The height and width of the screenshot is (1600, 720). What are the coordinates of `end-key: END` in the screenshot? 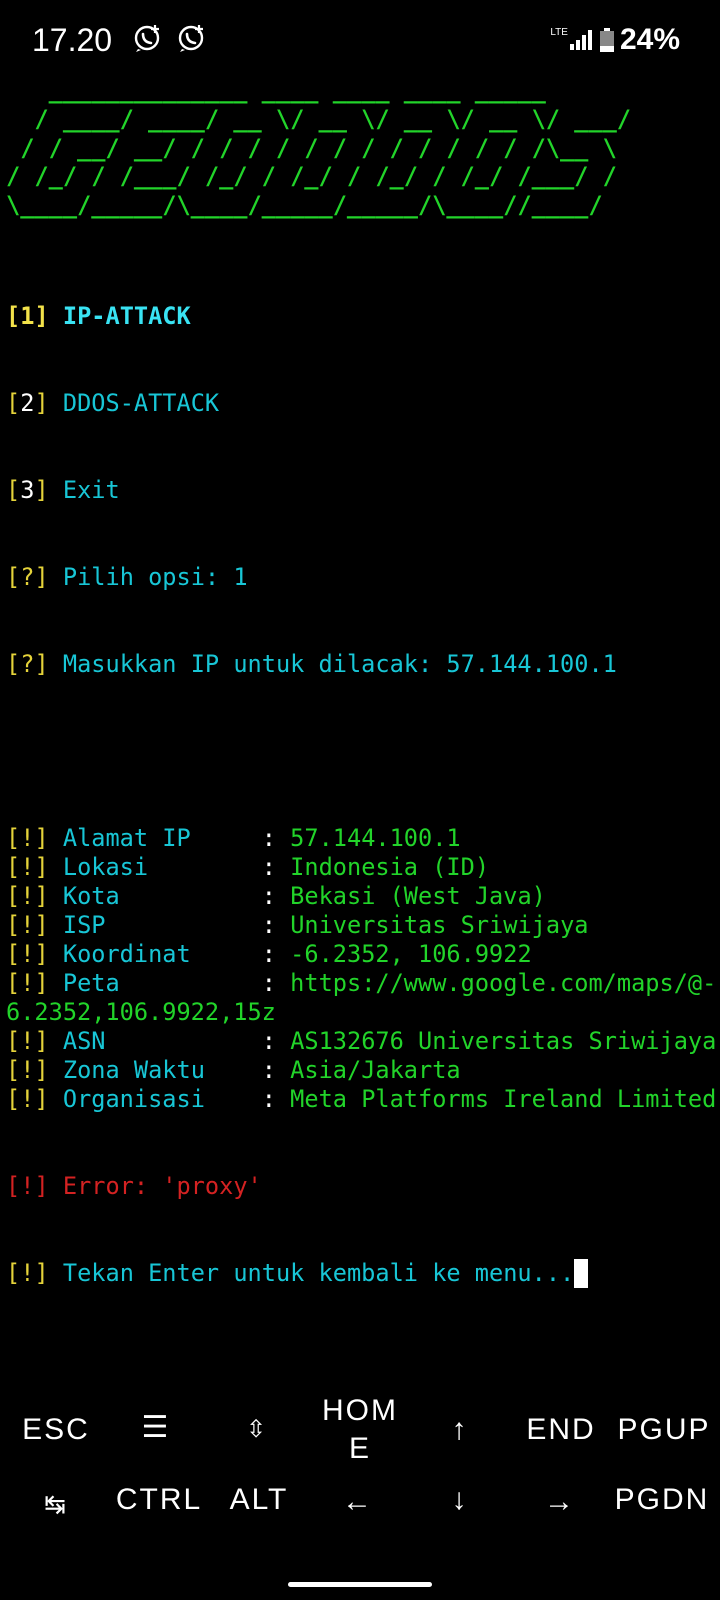 It's located at (561, 1430).